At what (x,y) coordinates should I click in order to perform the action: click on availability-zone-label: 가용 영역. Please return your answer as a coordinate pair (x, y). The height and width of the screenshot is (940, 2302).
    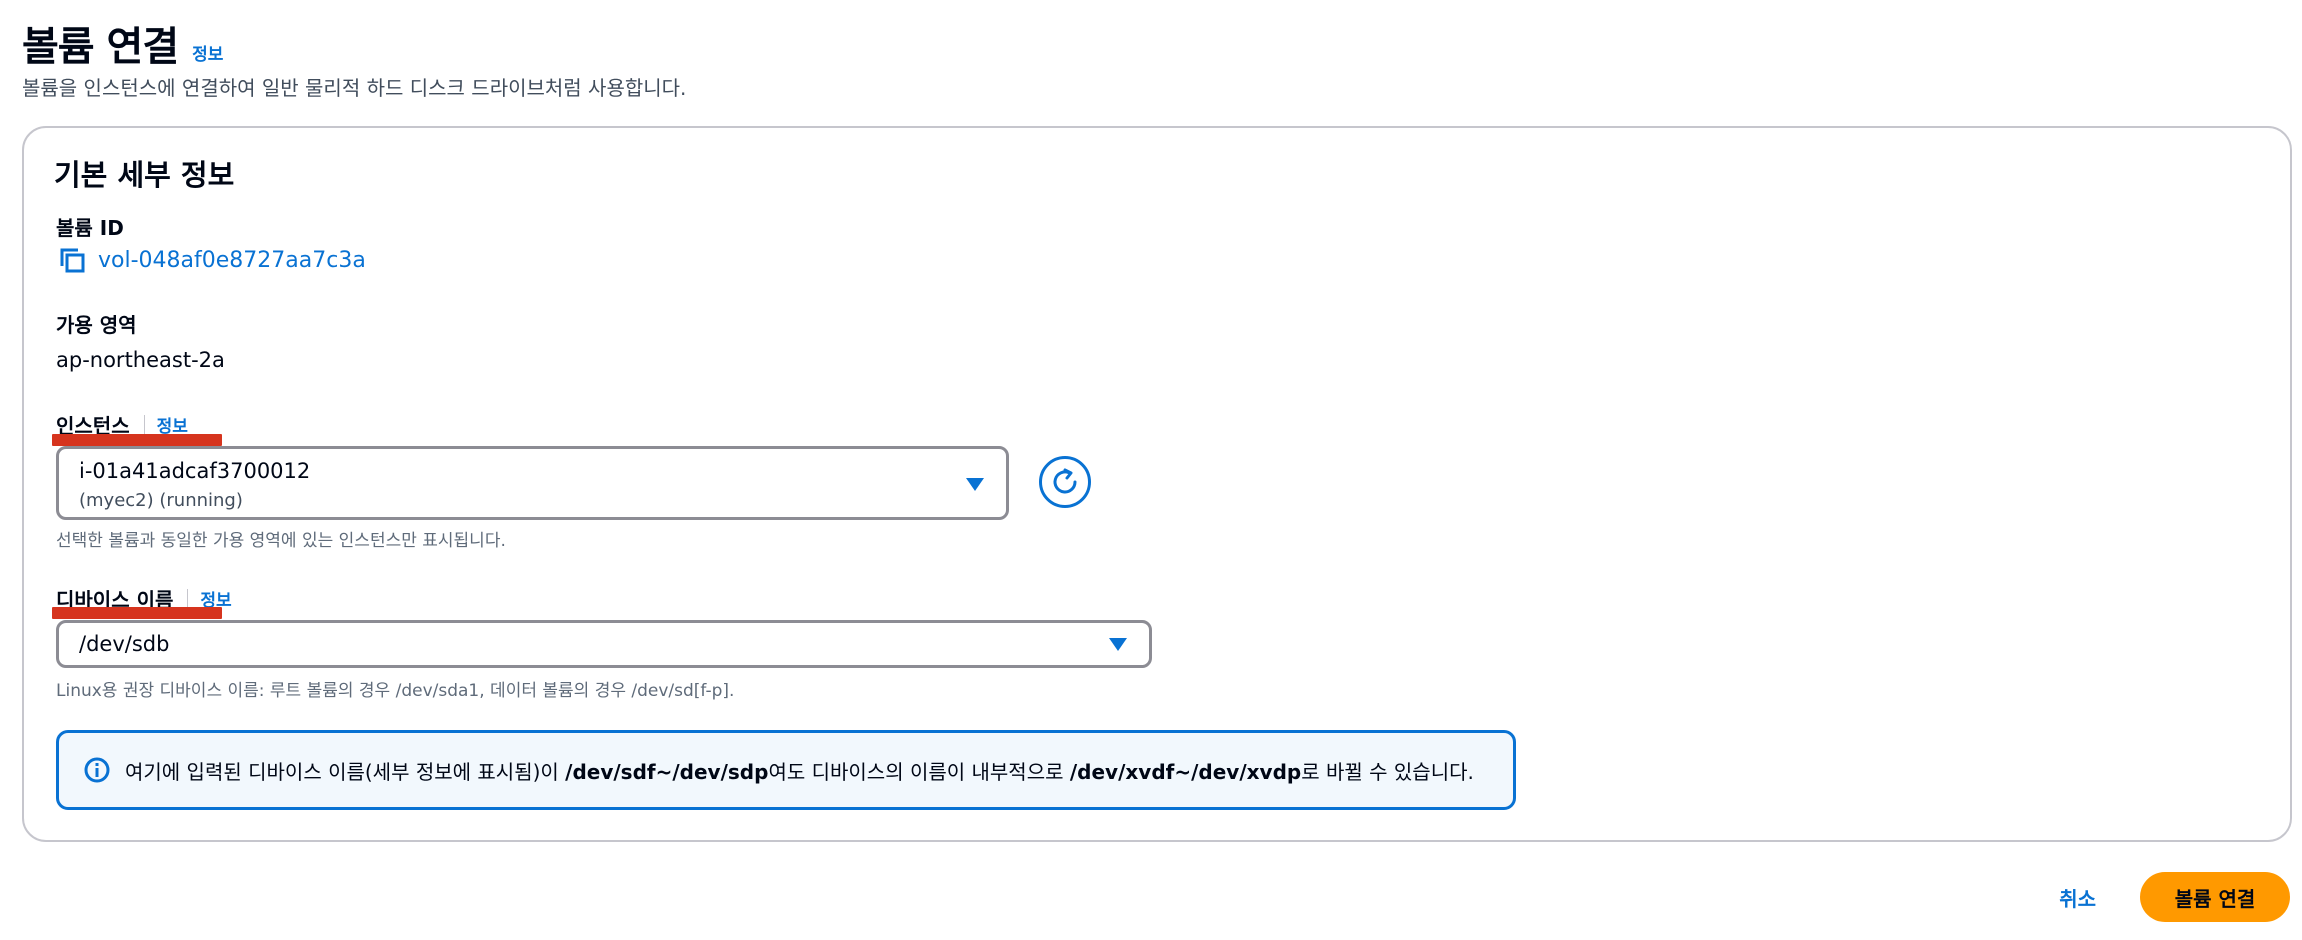
    Looking at the image, I should click on (96, 323).